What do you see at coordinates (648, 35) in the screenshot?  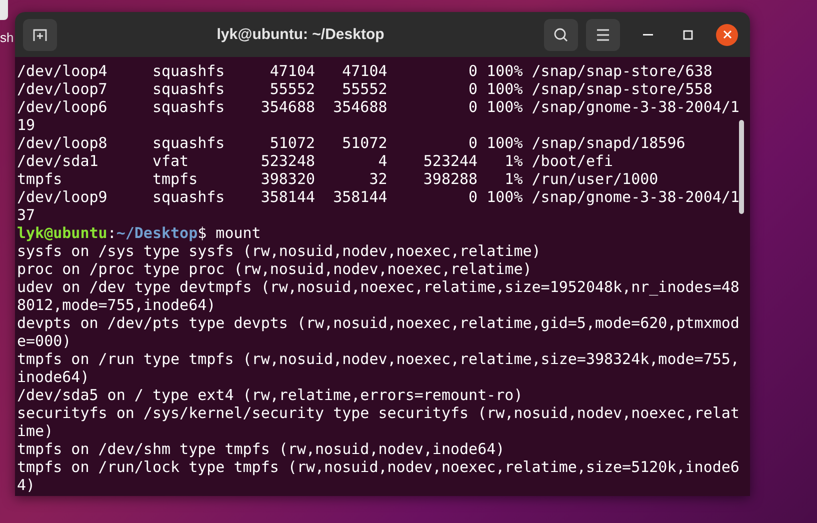 I see `minimize-icon` at bounding box center [648, 35].